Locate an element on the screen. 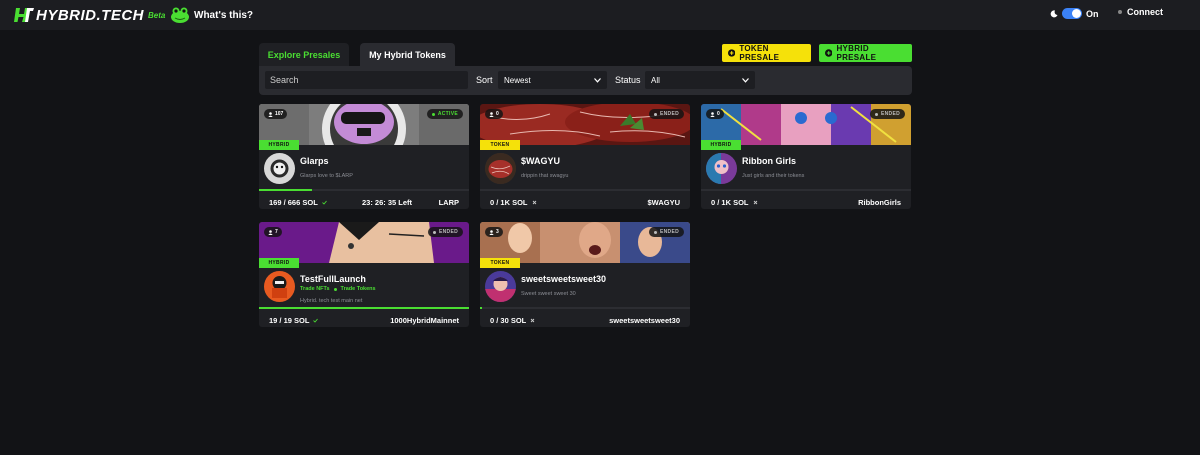  participant-count: 0 is located at coordinates (497, 114).